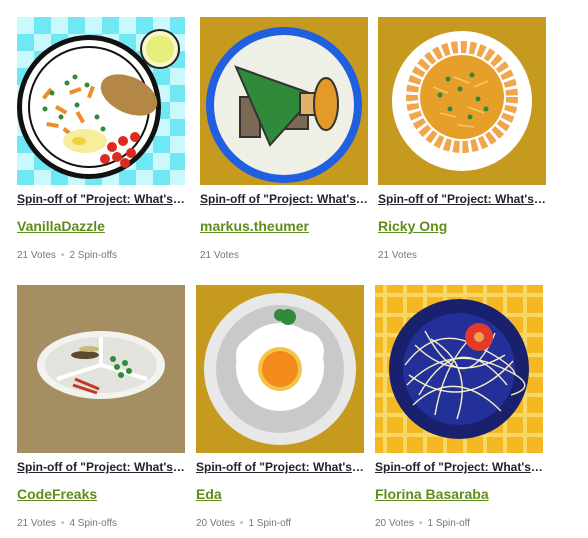 Image resolution: width=588 pixels, height=538 pixels. Describe the element at coordinates (254, 226) in the screenshot. I see `author-link: markus.theumer` at that location.